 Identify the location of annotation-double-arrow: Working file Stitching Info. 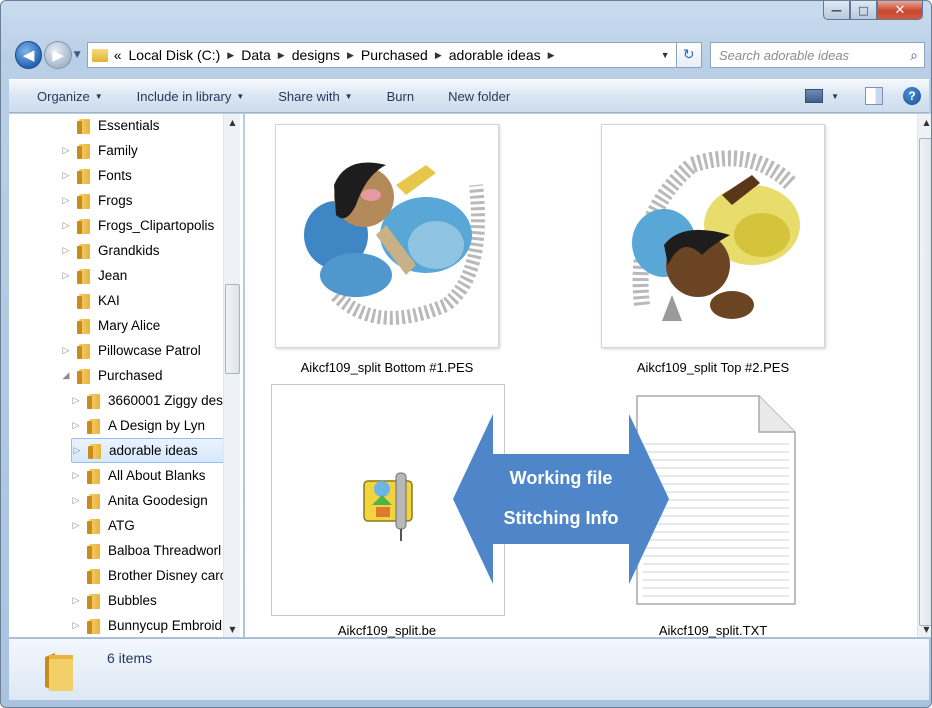
(561, 499).